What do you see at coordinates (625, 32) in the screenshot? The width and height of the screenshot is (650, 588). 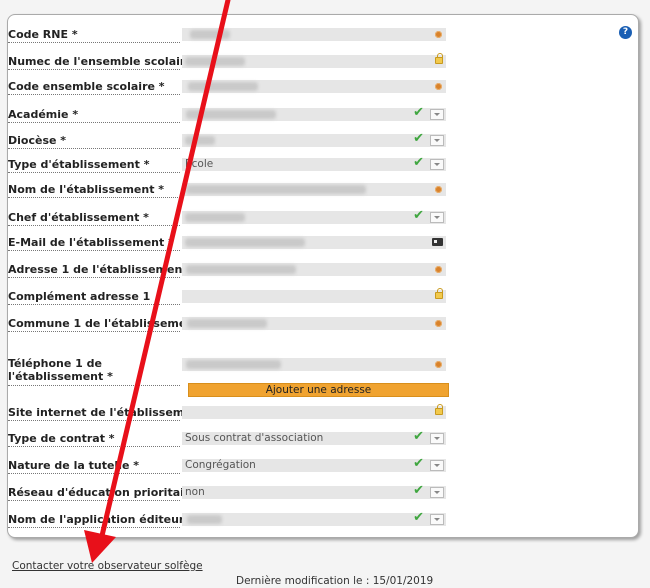 I see `help-icon: ?` at bounding box center [625, 32].